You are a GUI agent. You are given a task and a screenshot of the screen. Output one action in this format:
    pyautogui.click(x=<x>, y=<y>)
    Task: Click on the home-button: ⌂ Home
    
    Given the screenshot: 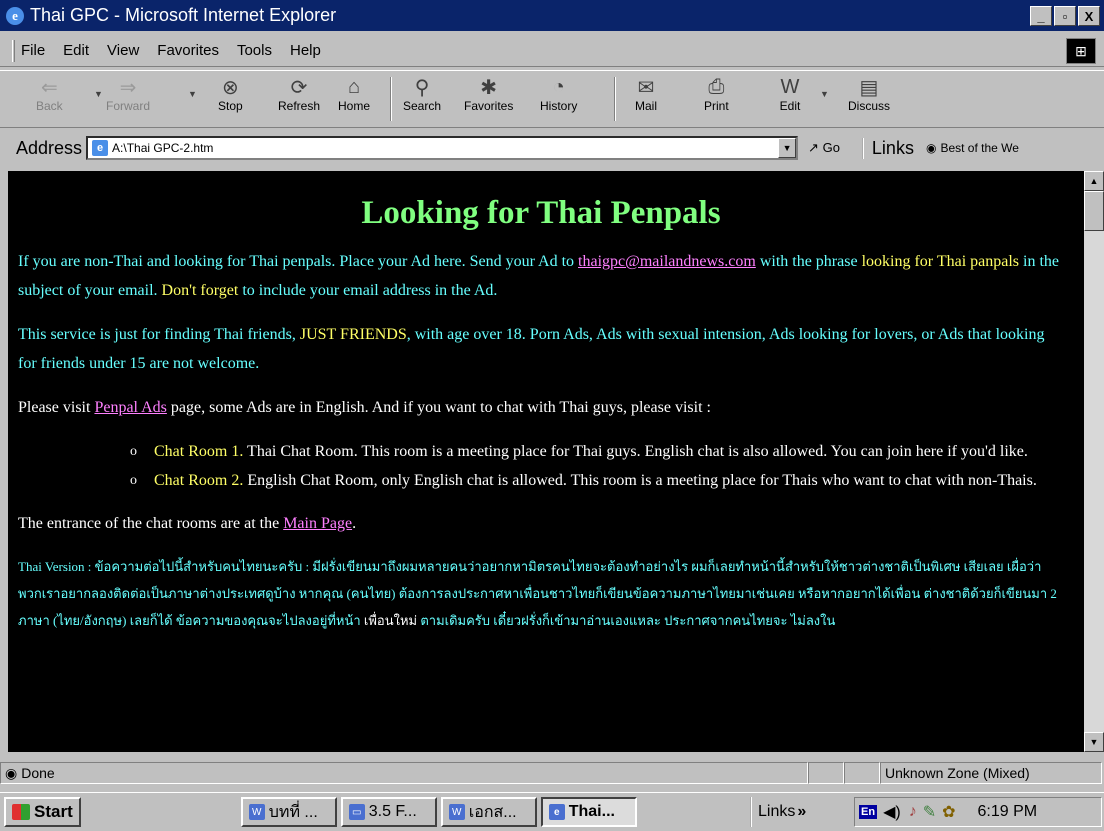 What is the action you would take?
    pyautogui.click(x=354, y=94)
    